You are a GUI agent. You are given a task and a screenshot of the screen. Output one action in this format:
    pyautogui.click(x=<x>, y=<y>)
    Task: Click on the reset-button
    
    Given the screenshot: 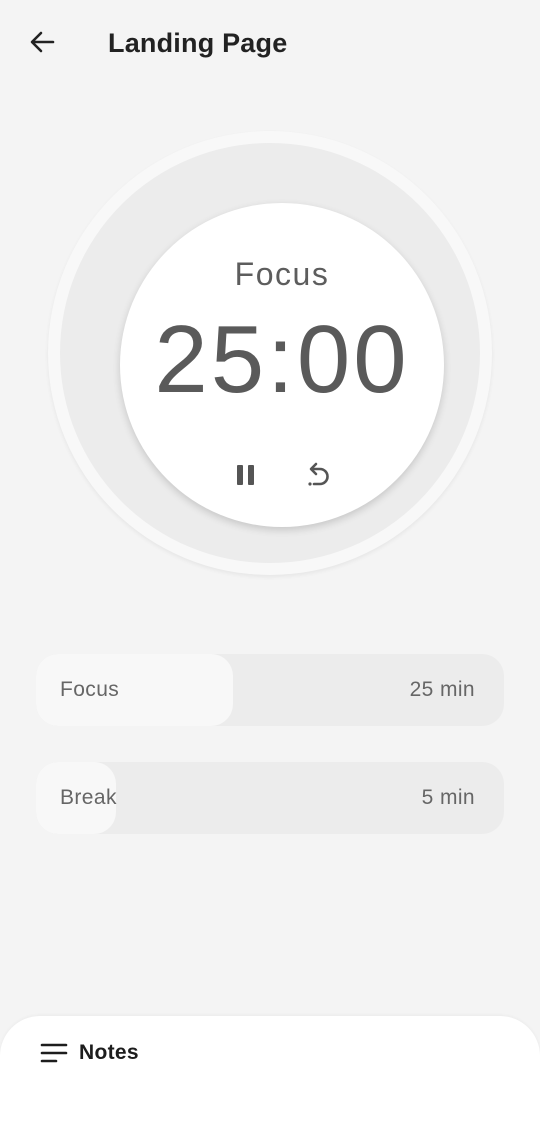 What is the action you would take?
    pyautogui.click(x=318, y=477)
    